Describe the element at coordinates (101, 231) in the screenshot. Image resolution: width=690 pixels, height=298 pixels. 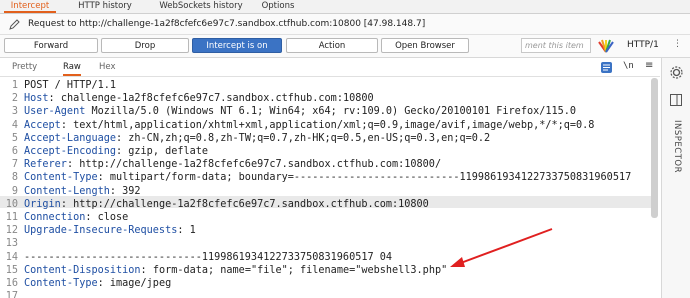
I see `header-name: Upgrade-Insecure-Requests` at that location.